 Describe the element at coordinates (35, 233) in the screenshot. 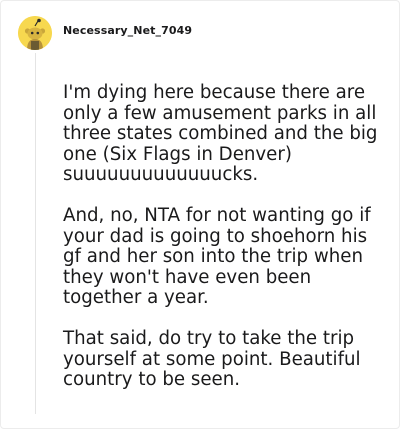

I see `thread-line` at that location.